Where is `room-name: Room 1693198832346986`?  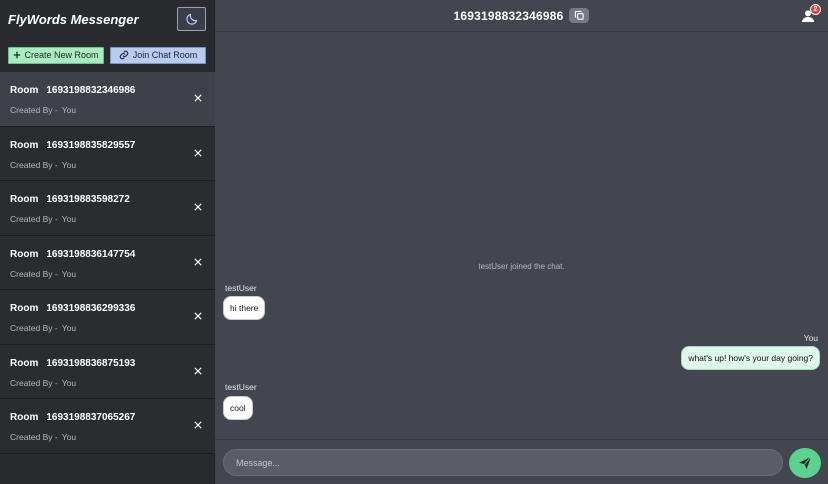
room-name: Room 1693198832346986 is located at coordinates (107, 90).